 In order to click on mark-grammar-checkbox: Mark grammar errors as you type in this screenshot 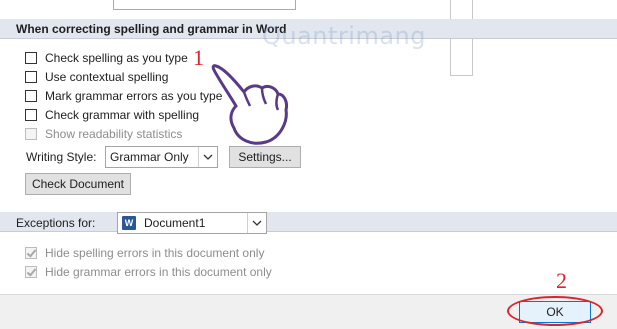, I will do `click(123, 96)`.